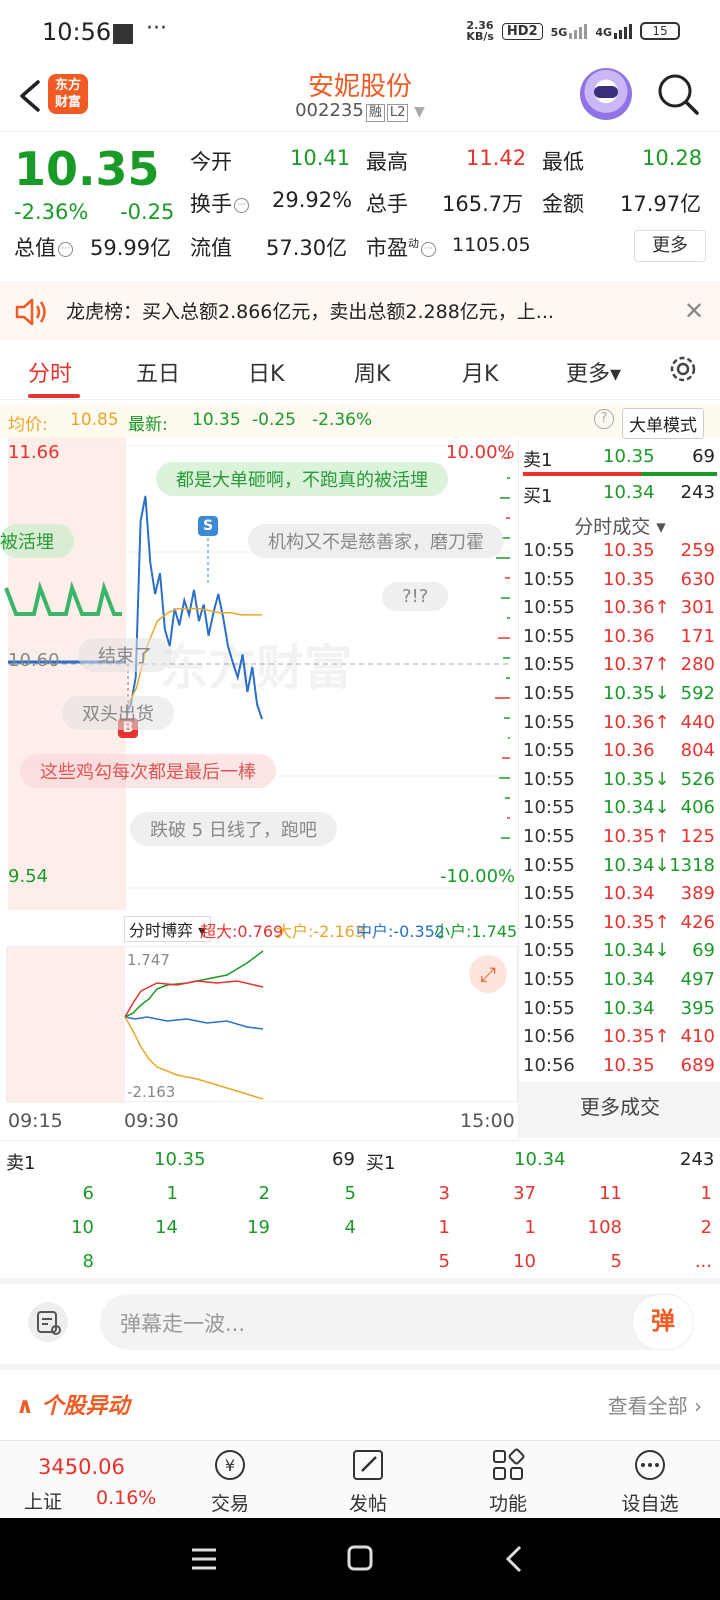 The height and width of the screenshot is (1600, 720). I want to click on margin-tag: 融, so click(375, 113).